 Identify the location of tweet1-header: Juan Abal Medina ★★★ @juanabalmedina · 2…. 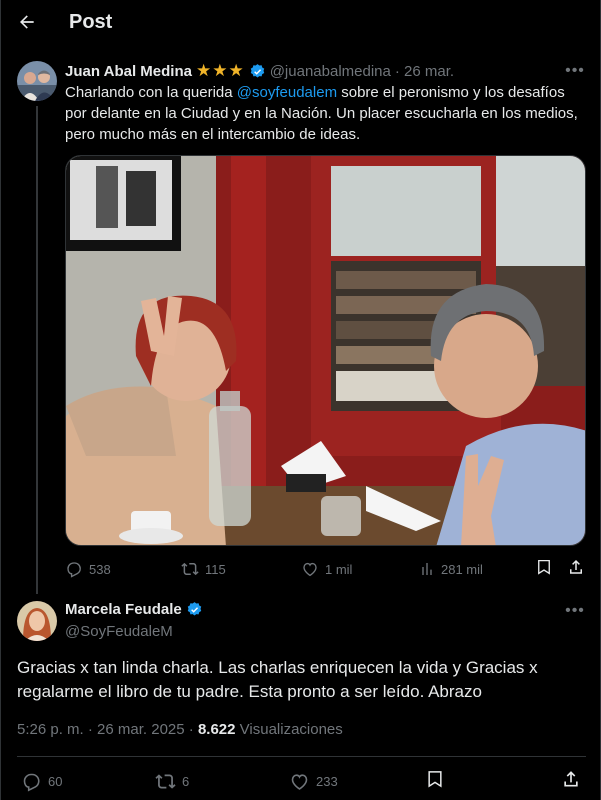
(259, 71).